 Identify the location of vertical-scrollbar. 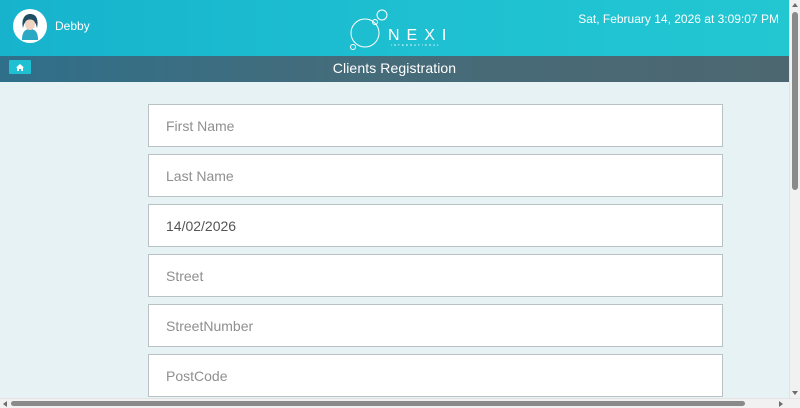
(794, 199).